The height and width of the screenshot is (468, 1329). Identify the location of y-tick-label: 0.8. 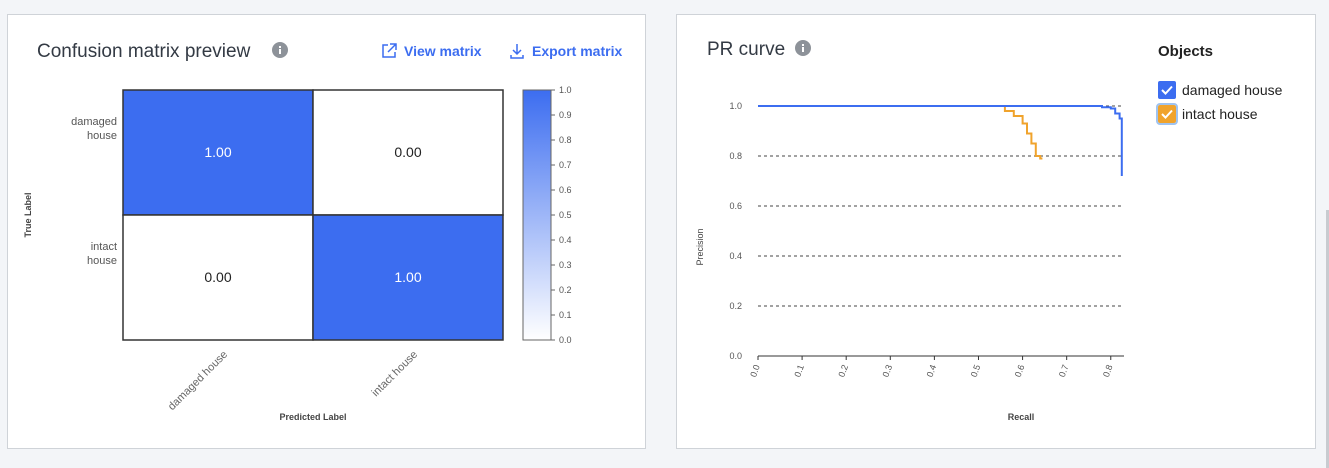
(735, 156).